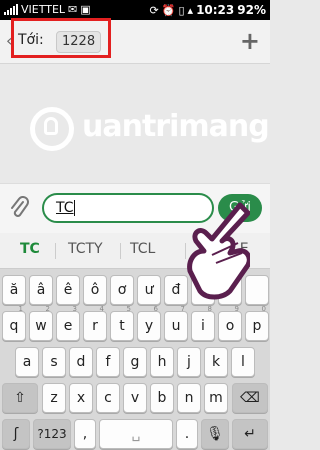  What do you see at coordinates (209, 309) in the screenshot?
I see `key-subscript: 8` at bounding box center [209, 309].